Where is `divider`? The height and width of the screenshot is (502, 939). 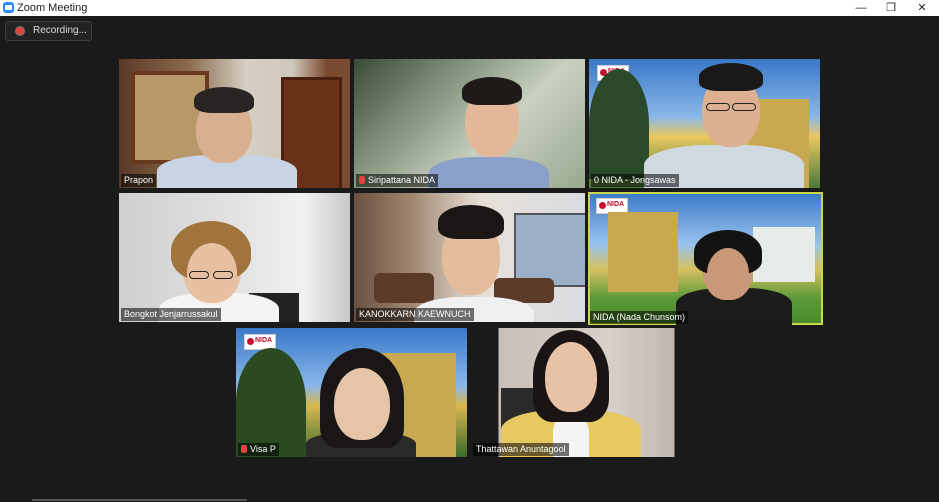 divider is located at coordinates (139, 500).